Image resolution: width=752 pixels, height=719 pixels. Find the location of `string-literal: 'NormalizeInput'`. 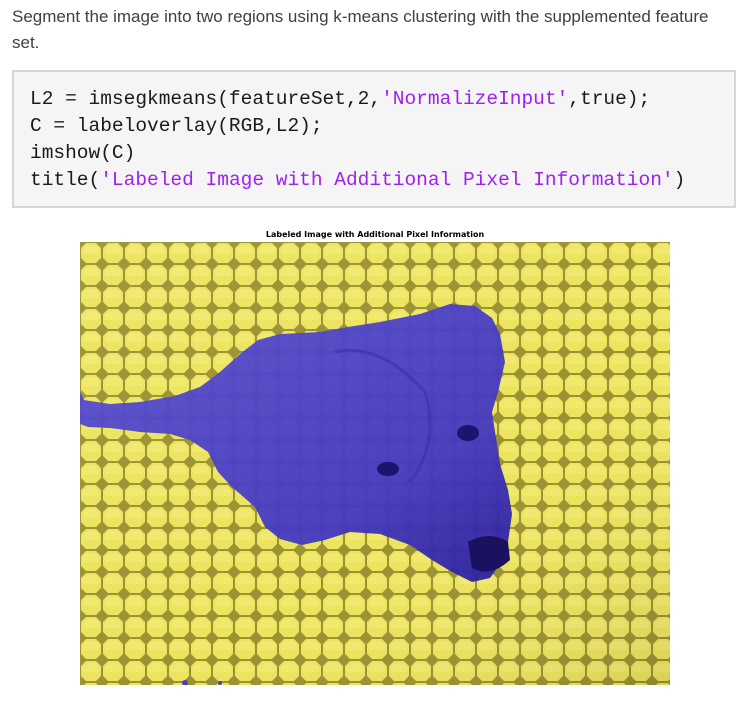

string-literal: 'NormalizeInput' is located at coordinates (475, 99).